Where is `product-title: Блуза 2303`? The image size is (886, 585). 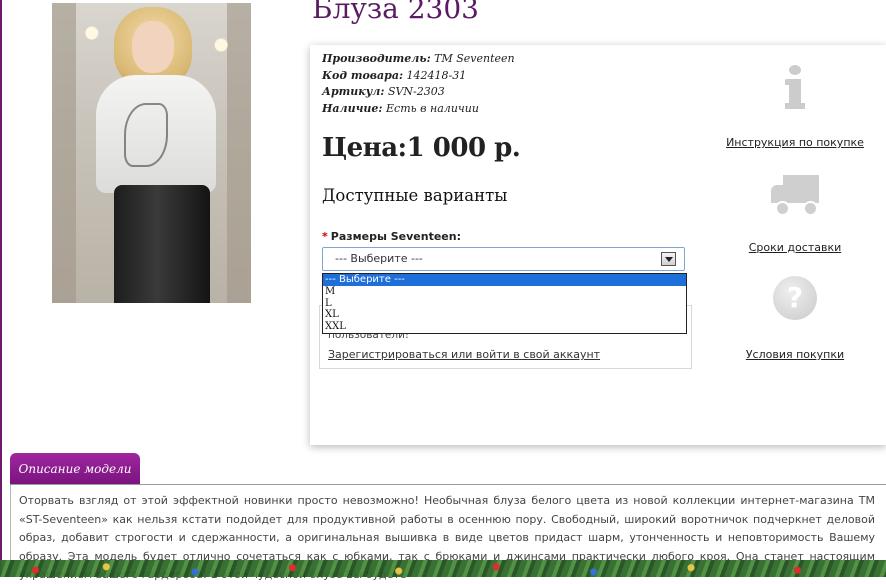 product-title: Блуза 2303 is located at coordinates (395, 12).